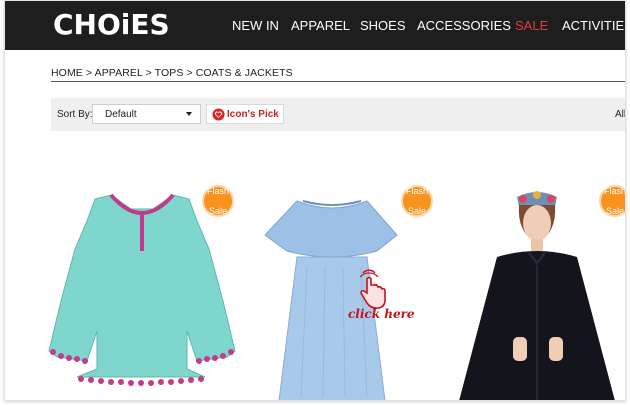 This screenshot has height=405, width=630. Describe the element at coordinates (620, 114) in the screenshot. I see `view-all-link: All` at that location.